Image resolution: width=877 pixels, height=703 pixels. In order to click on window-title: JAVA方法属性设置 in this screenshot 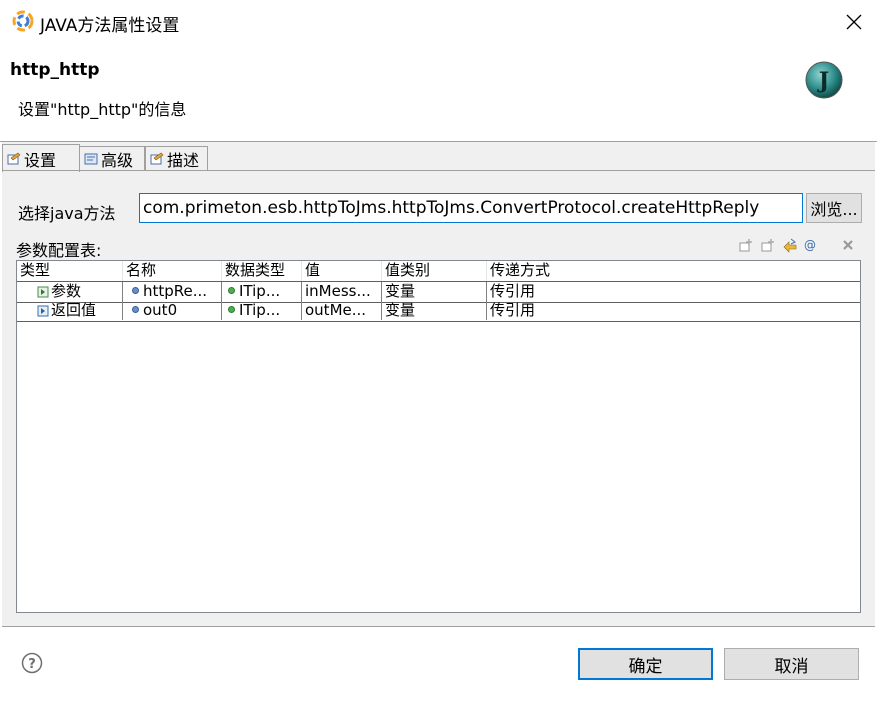, I will do `click(110, 26)`.